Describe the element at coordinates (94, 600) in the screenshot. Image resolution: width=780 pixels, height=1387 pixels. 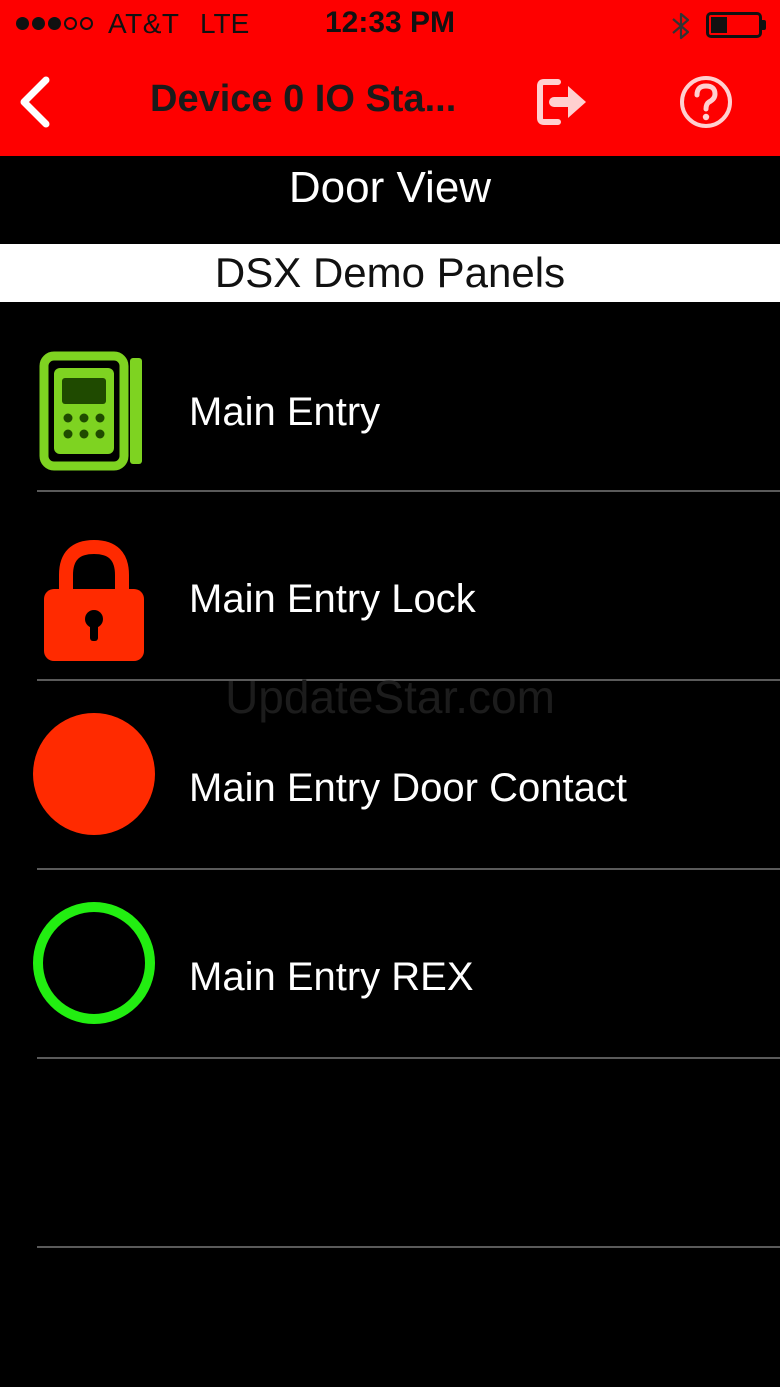
I see `padlock-icon` at that location.